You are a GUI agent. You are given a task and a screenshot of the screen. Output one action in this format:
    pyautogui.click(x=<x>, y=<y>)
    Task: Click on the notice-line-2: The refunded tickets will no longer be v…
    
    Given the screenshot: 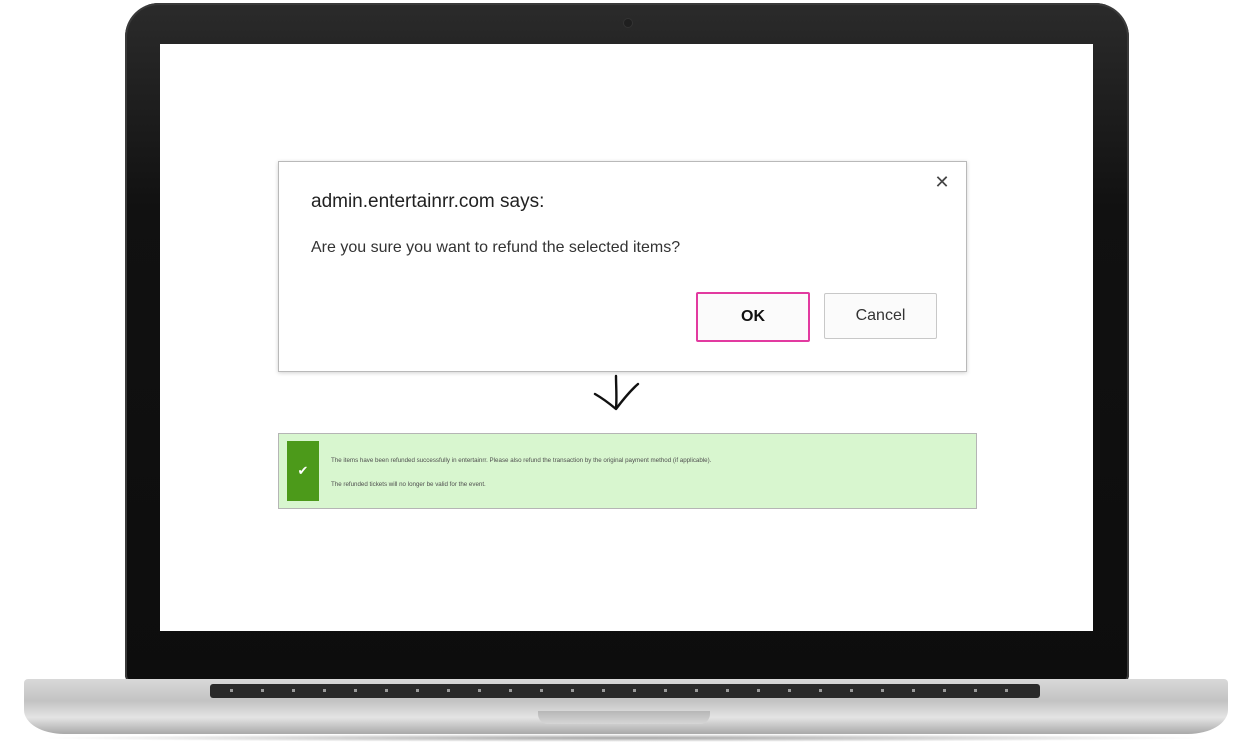 What is the action you would take?
    pyautogui.click(x=408, y=484)
    